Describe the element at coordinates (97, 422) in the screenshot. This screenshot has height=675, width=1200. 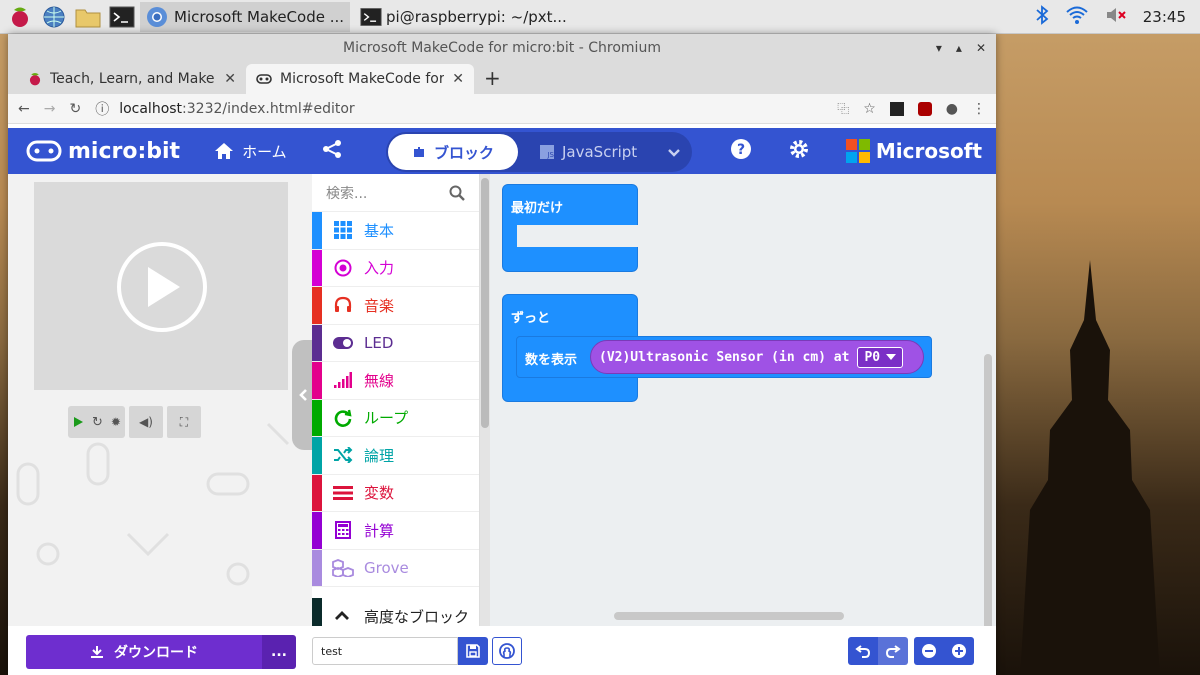
I see `restart-icon: ↻` at that location.